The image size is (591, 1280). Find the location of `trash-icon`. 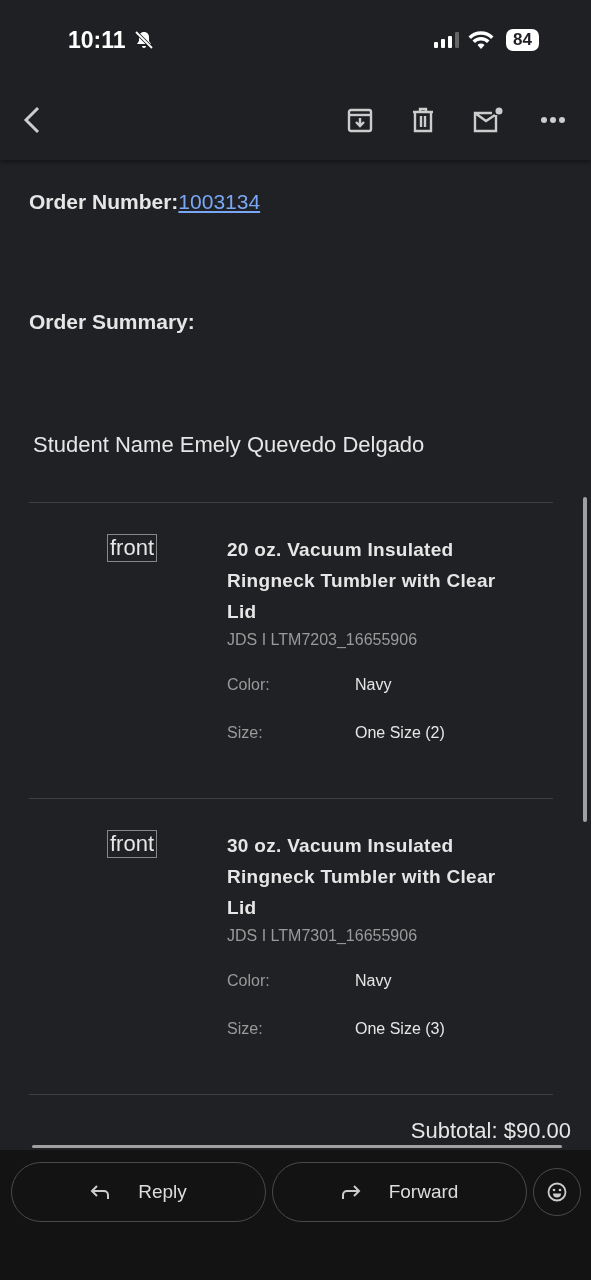

trash-icon is located at coordinates (423, 120).